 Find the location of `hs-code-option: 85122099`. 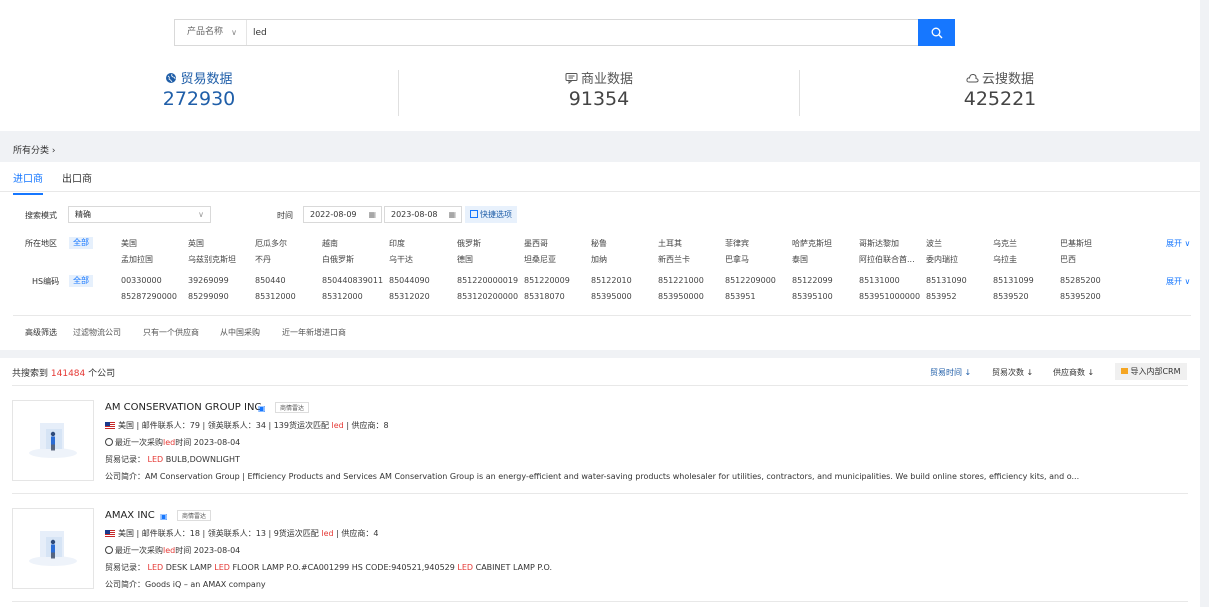

hs-code-option: 85122099 is located at coordinates (812, 280).